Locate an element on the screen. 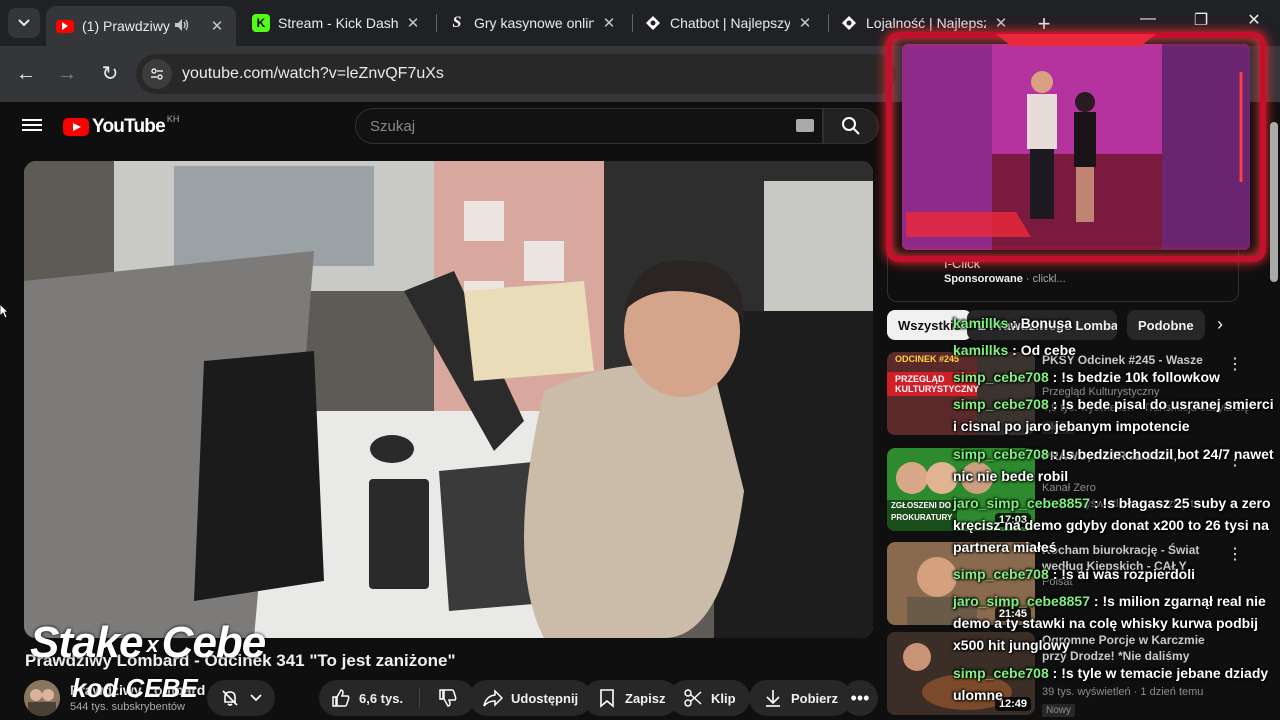 This screenshot has width=1280, height=720. chat-message: kamillks : Bonusa is located at coordinates (1013, 323).